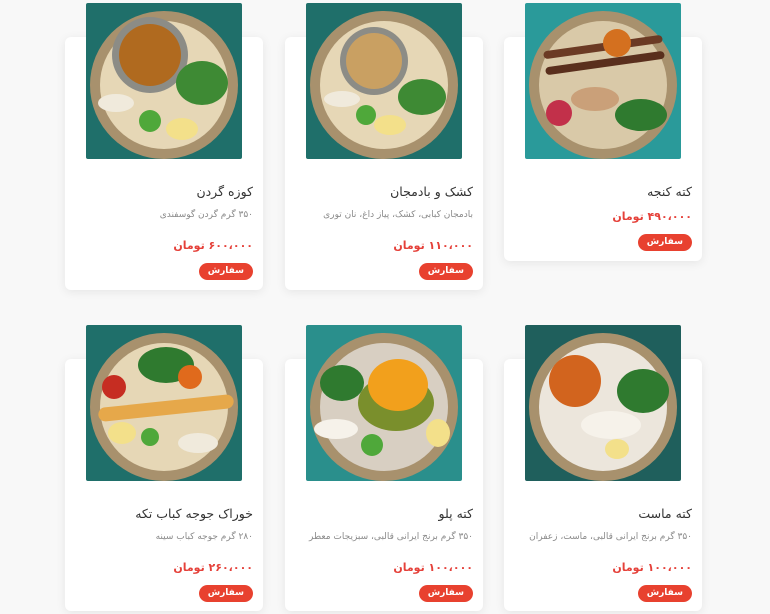  I want to click on product-description: ۳۵۰ گرم گردن گوسفندی, so click(206, 215).